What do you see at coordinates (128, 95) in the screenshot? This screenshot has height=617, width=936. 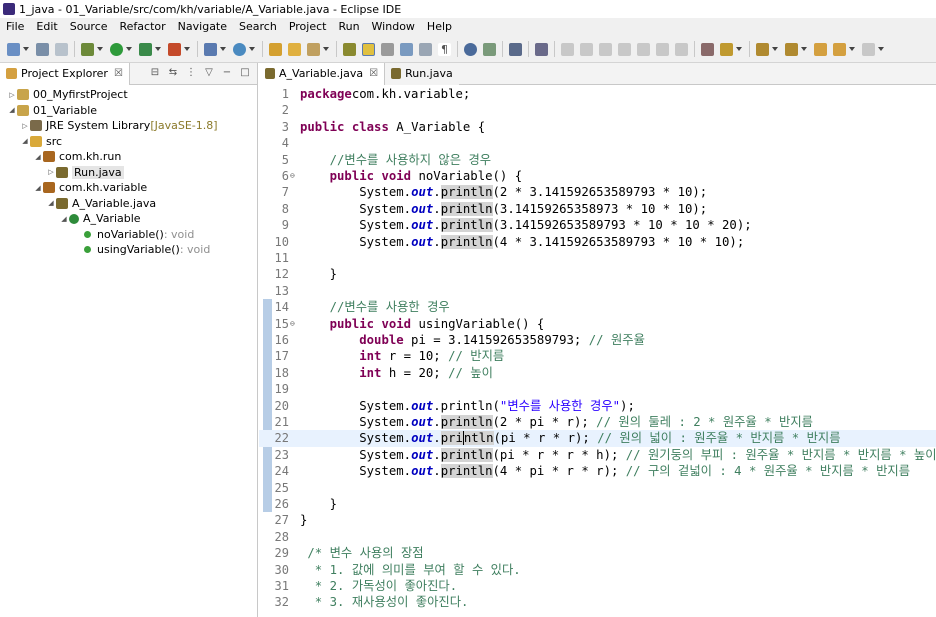 I see `tree-item: ▷ 00_MyfirstProject` at bounding box center [128, 95].